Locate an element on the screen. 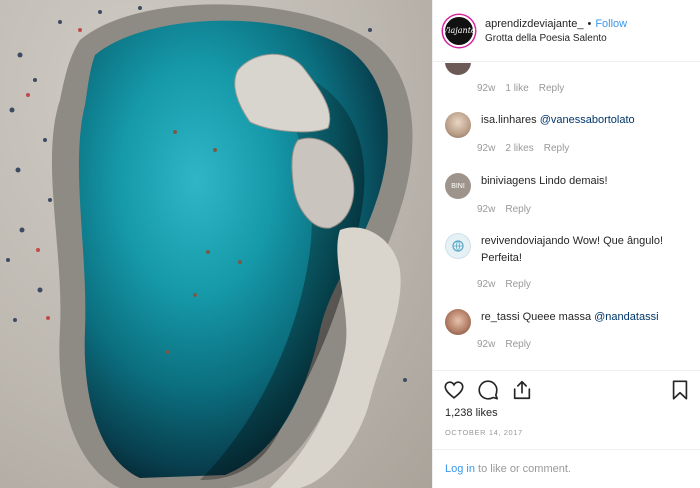  comment-item: isa.linhares @vanessabortolato is located at coordinates (568, 125).